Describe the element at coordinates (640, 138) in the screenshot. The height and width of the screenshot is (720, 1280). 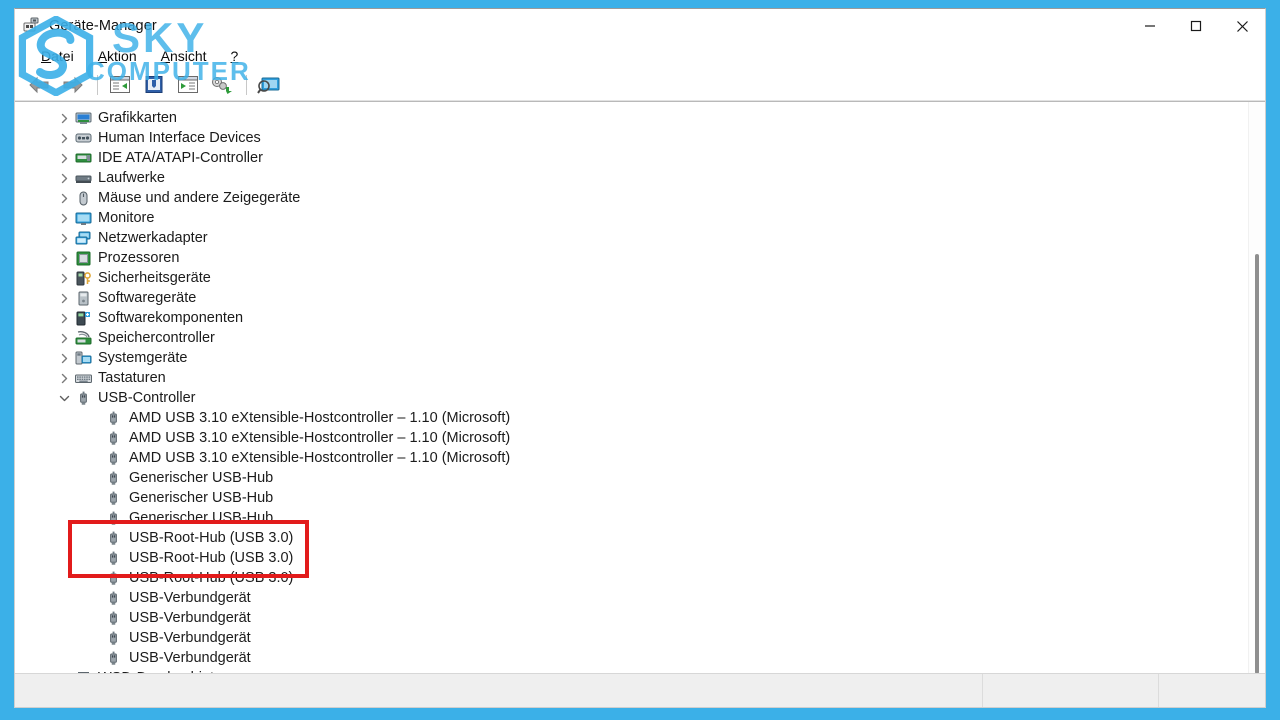
I see `tree-row: Human Interface Devices` at that location.